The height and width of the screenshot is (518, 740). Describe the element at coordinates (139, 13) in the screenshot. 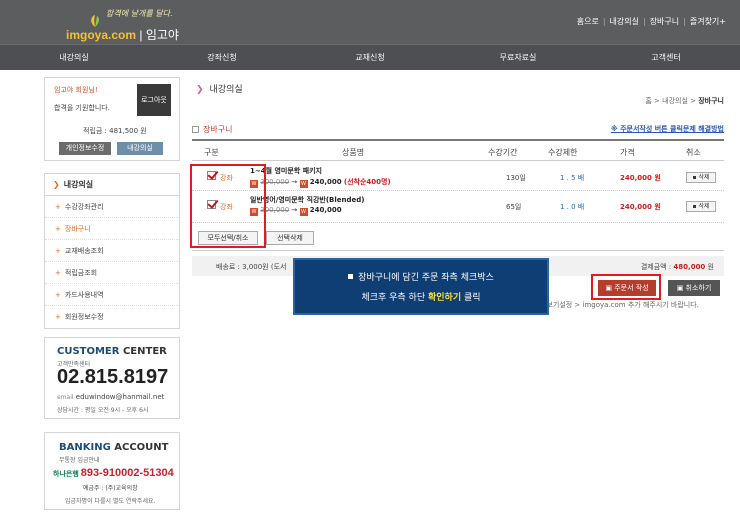

I see `logo-tagline: 합격에 날개를 달다.` at that location.